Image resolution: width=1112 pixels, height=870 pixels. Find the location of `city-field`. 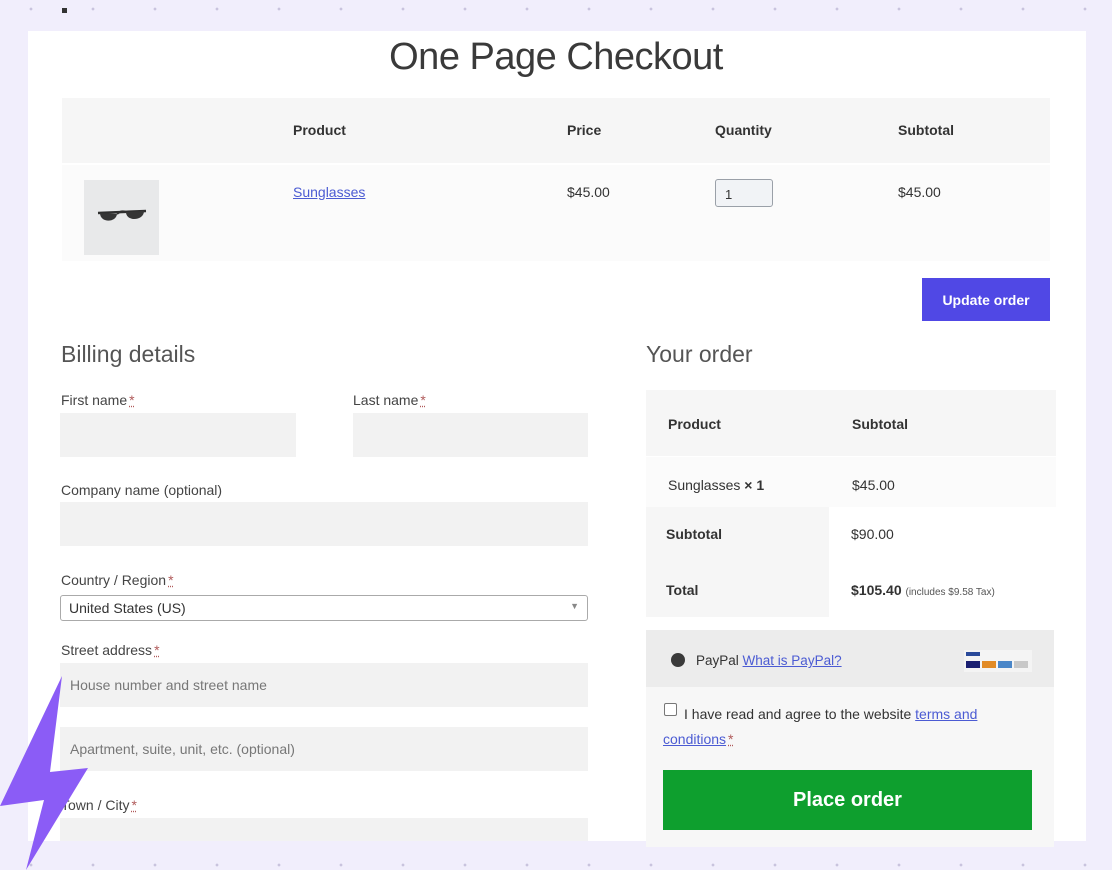

city-field is located at coordinates (324, 829).